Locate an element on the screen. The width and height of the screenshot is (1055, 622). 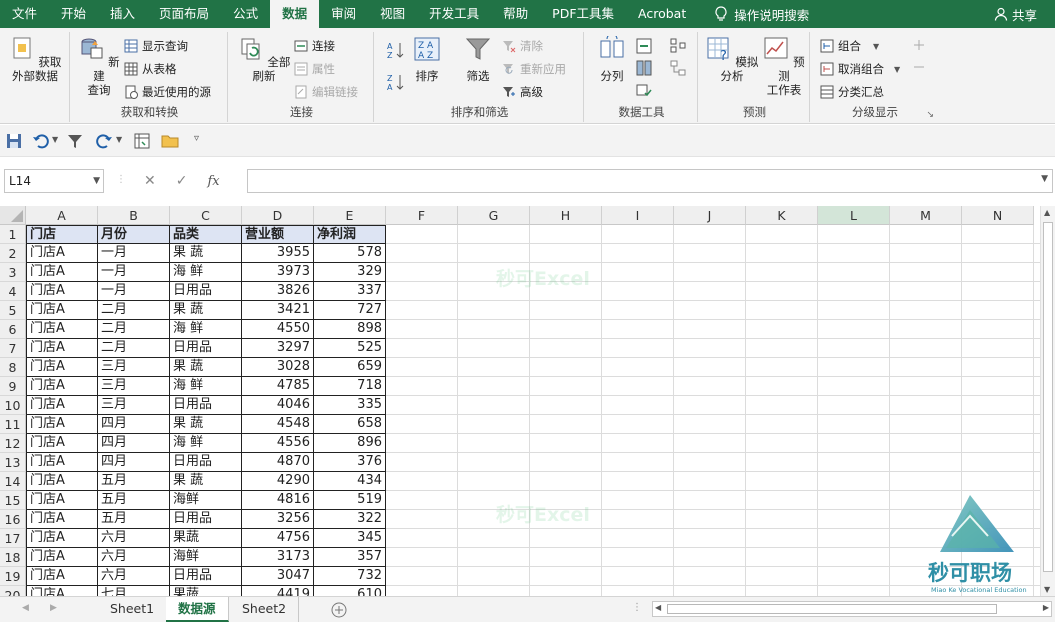
horizontal-scrollbar: ◀ ▶ is located at coordinates (852, 609).